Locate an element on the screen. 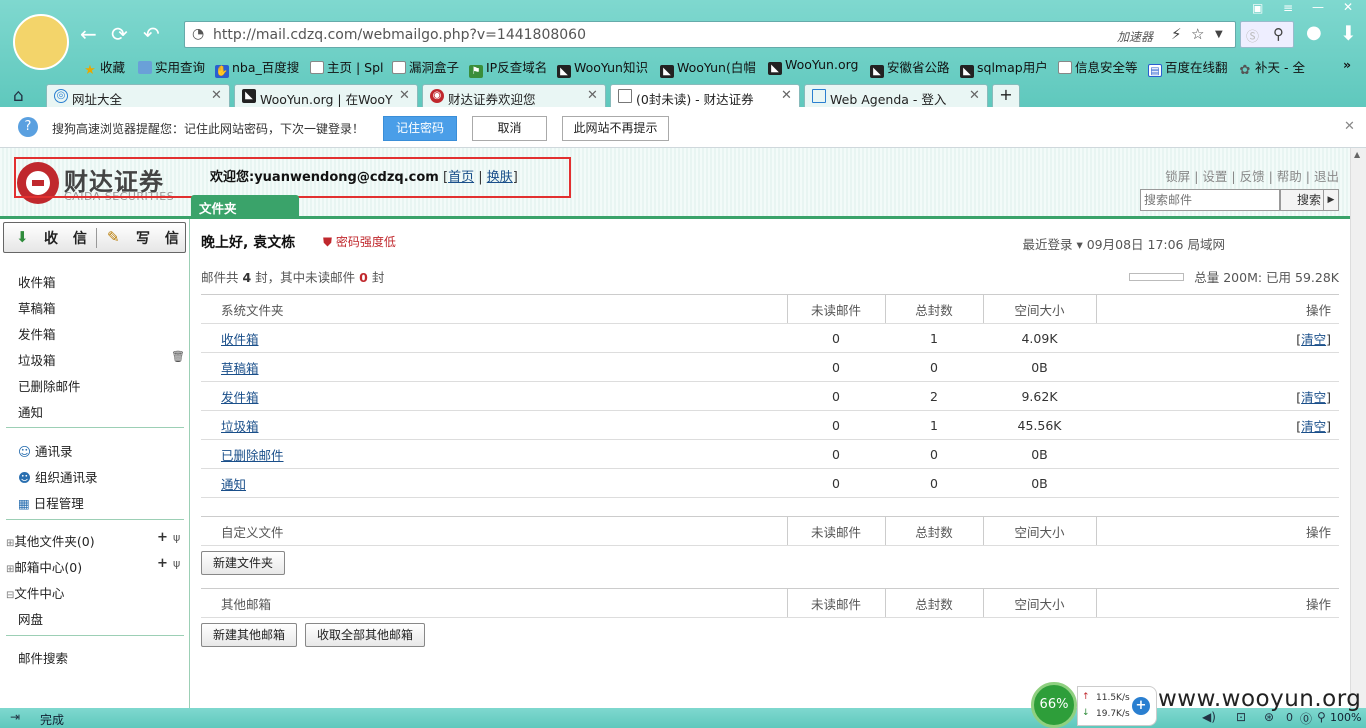 The height and width of the screenshot is (728, 1366). receive-button: 收 信 is located at coordinates (68, 238).